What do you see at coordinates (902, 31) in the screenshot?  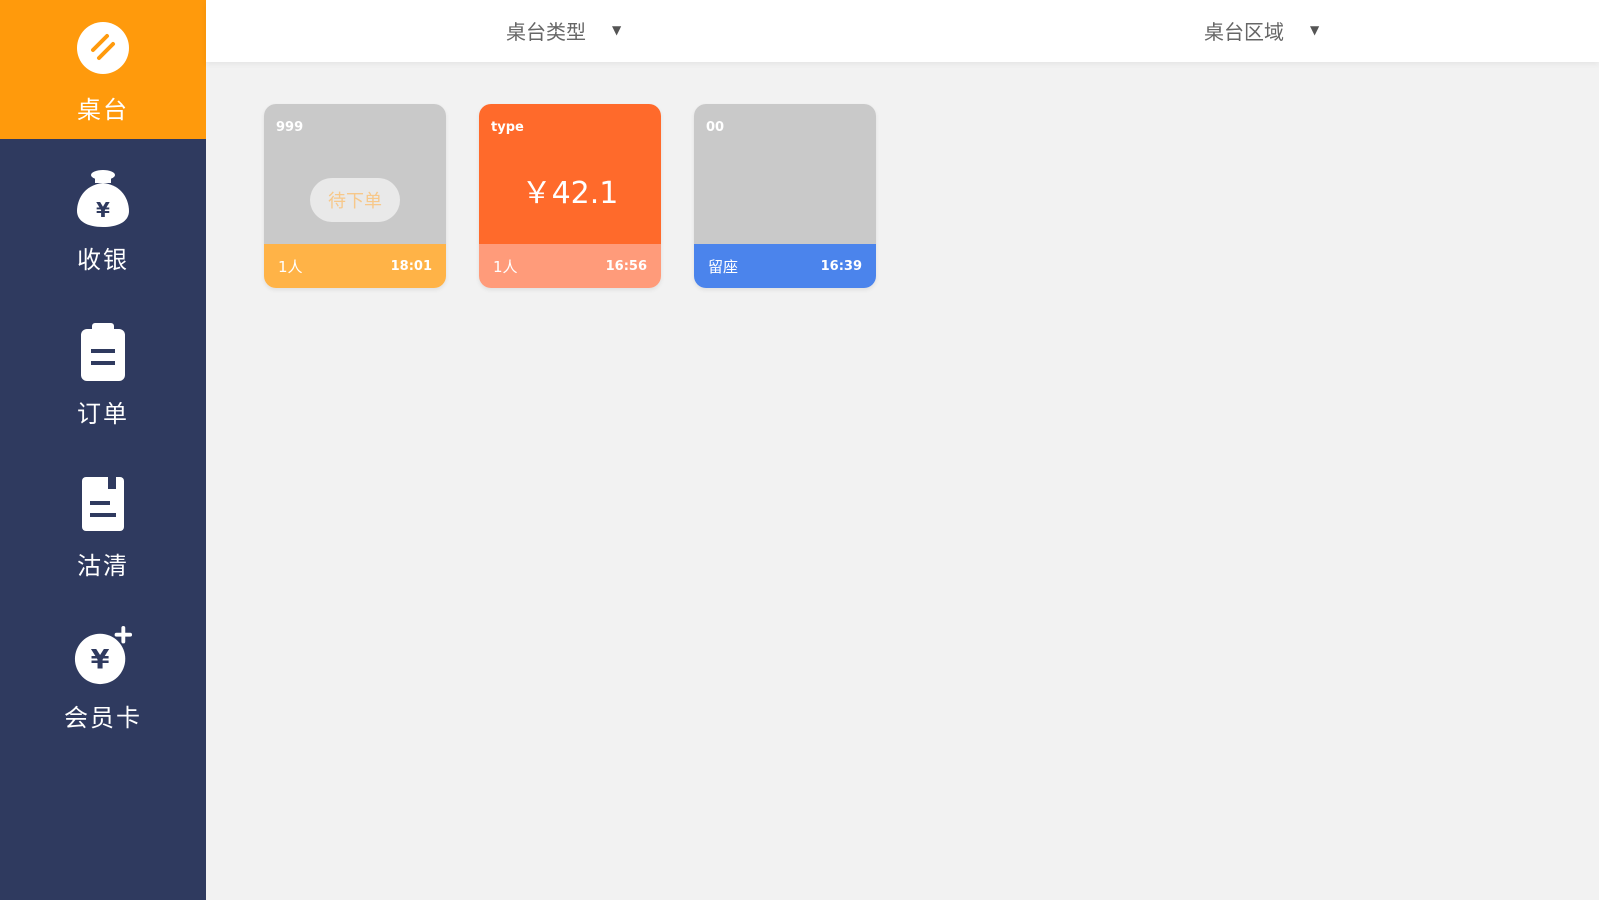 I see `header-bar: 桌台类型 ▼ 桌台区域 ▼` at bounding box center [902, 31].